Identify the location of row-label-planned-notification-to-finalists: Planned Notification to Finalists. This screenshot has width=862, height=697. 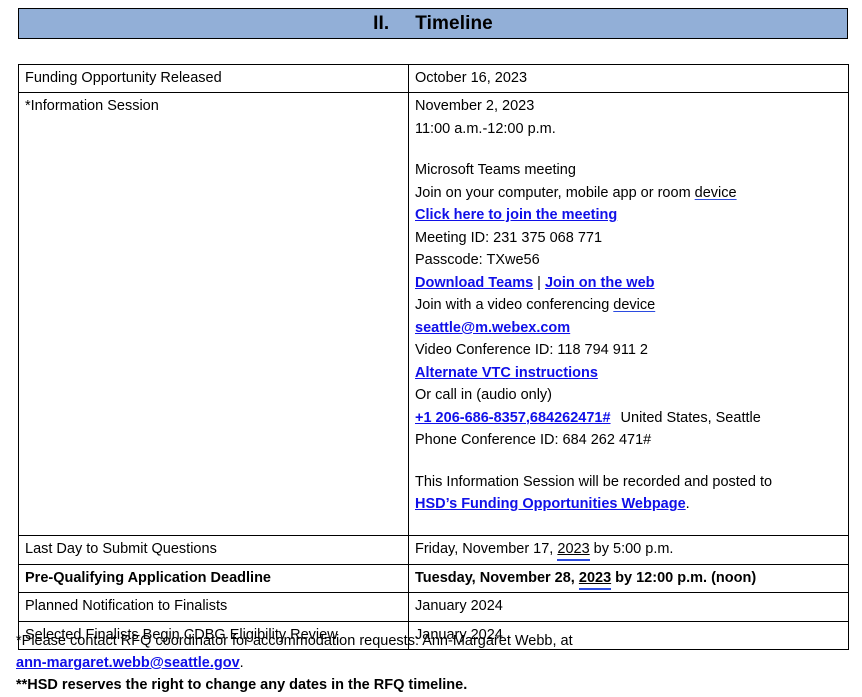
(213, 607).